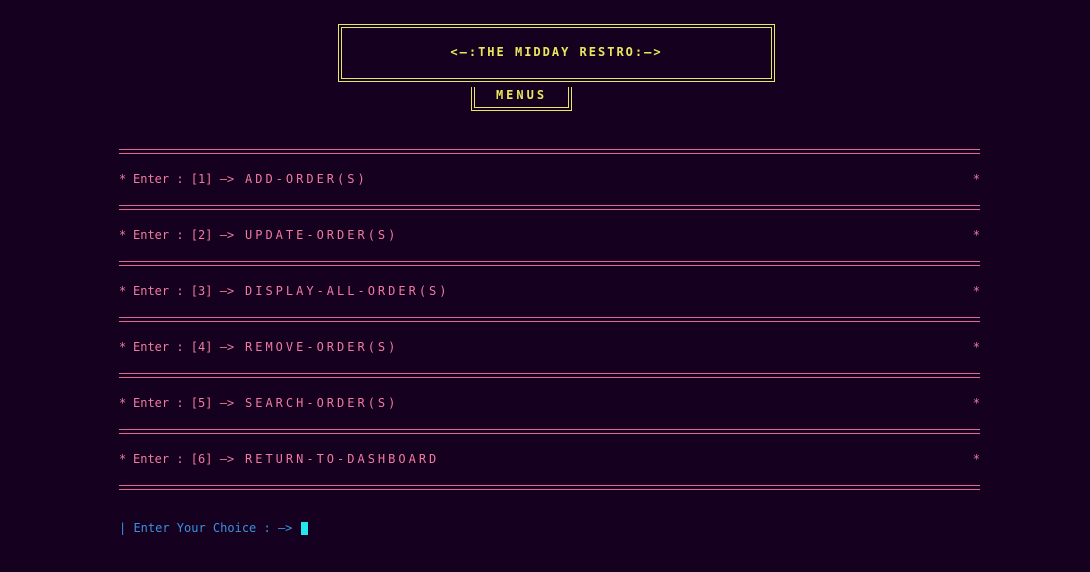  I want to click on menu-item-update-order: * Enter : [2] —> UPDATE-ORDER(S) *, so click(549, 236).